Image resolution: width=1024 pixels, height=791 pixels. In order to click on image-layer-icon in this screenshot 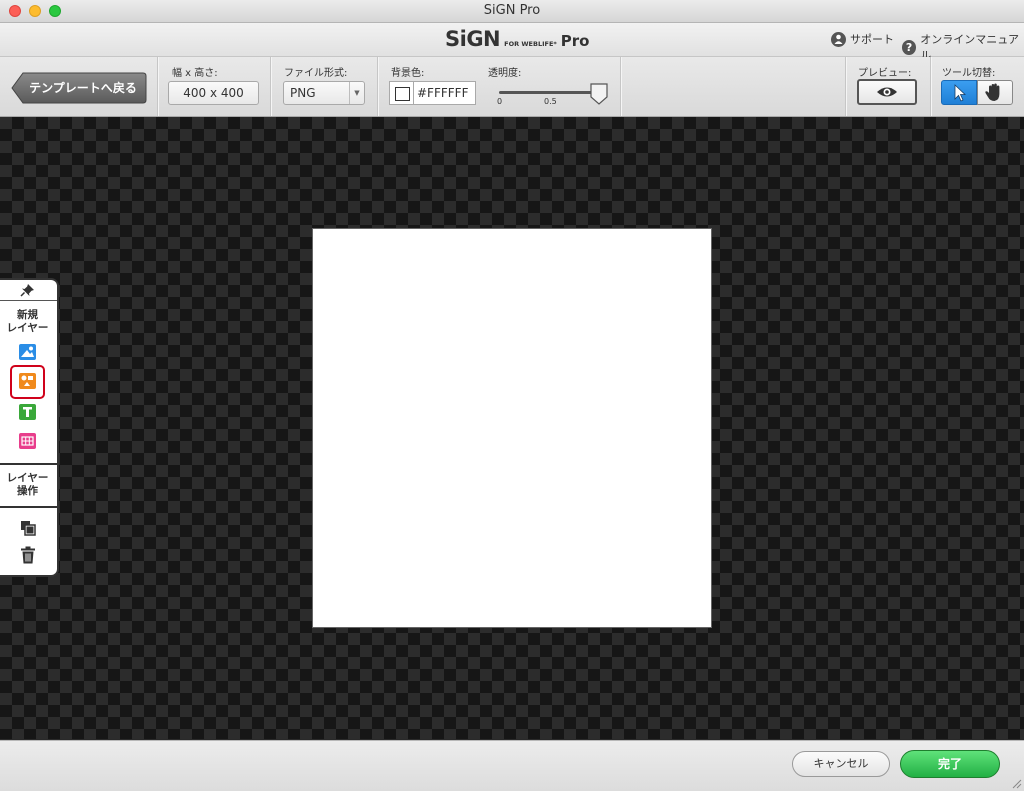, I will do `click(27, 352)`.